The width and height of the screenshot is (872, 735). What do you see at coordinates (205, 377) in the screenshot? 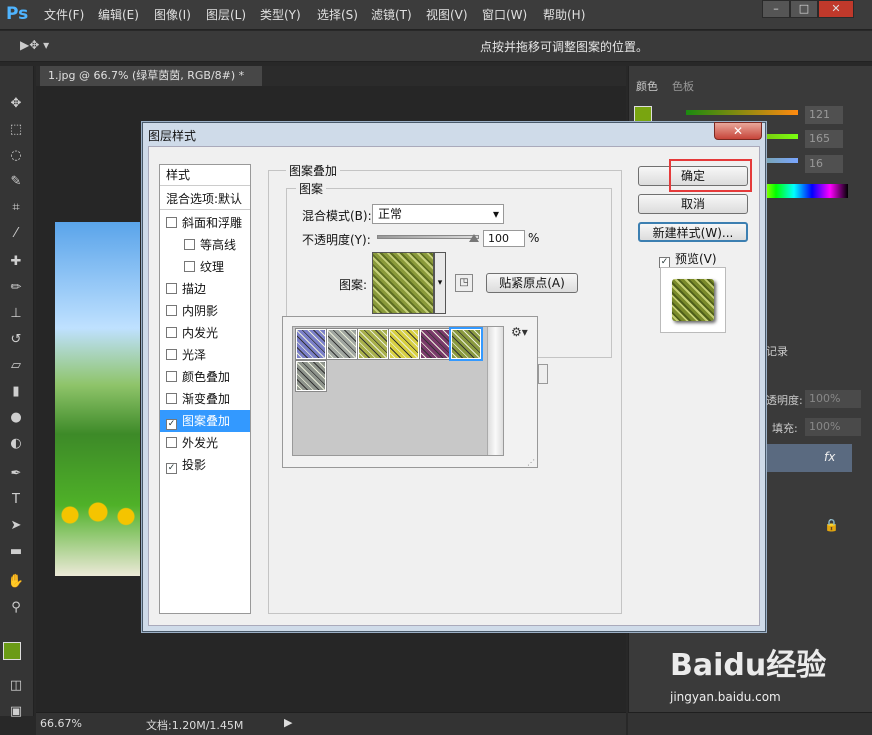
I see `style-item: 颜色叠加` at bounding box center [205, 377].